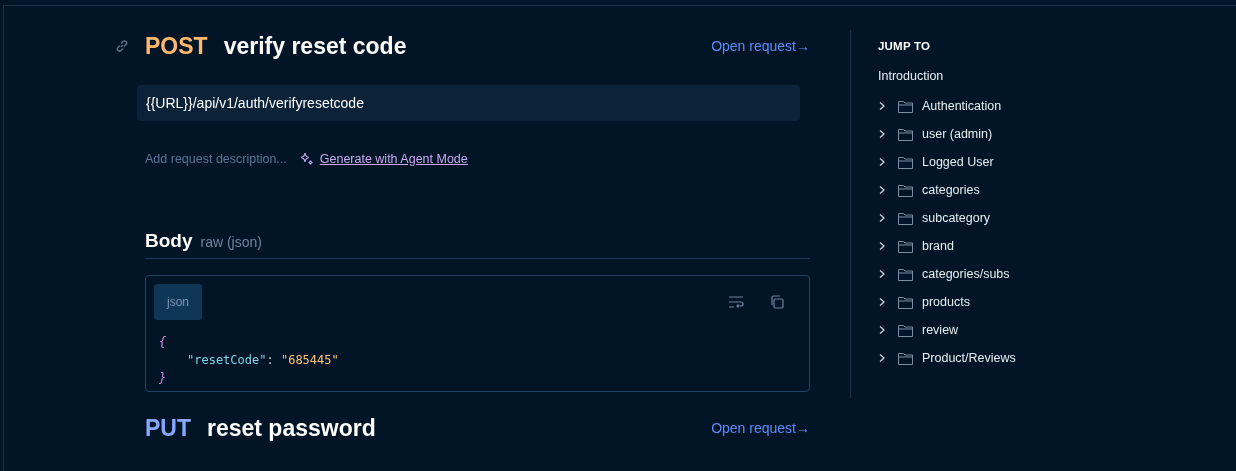  What do you see at coordinates (1028, 162) in the screenshot?
I see `folder-item: Logged User` at bounding box center [1028, 162].